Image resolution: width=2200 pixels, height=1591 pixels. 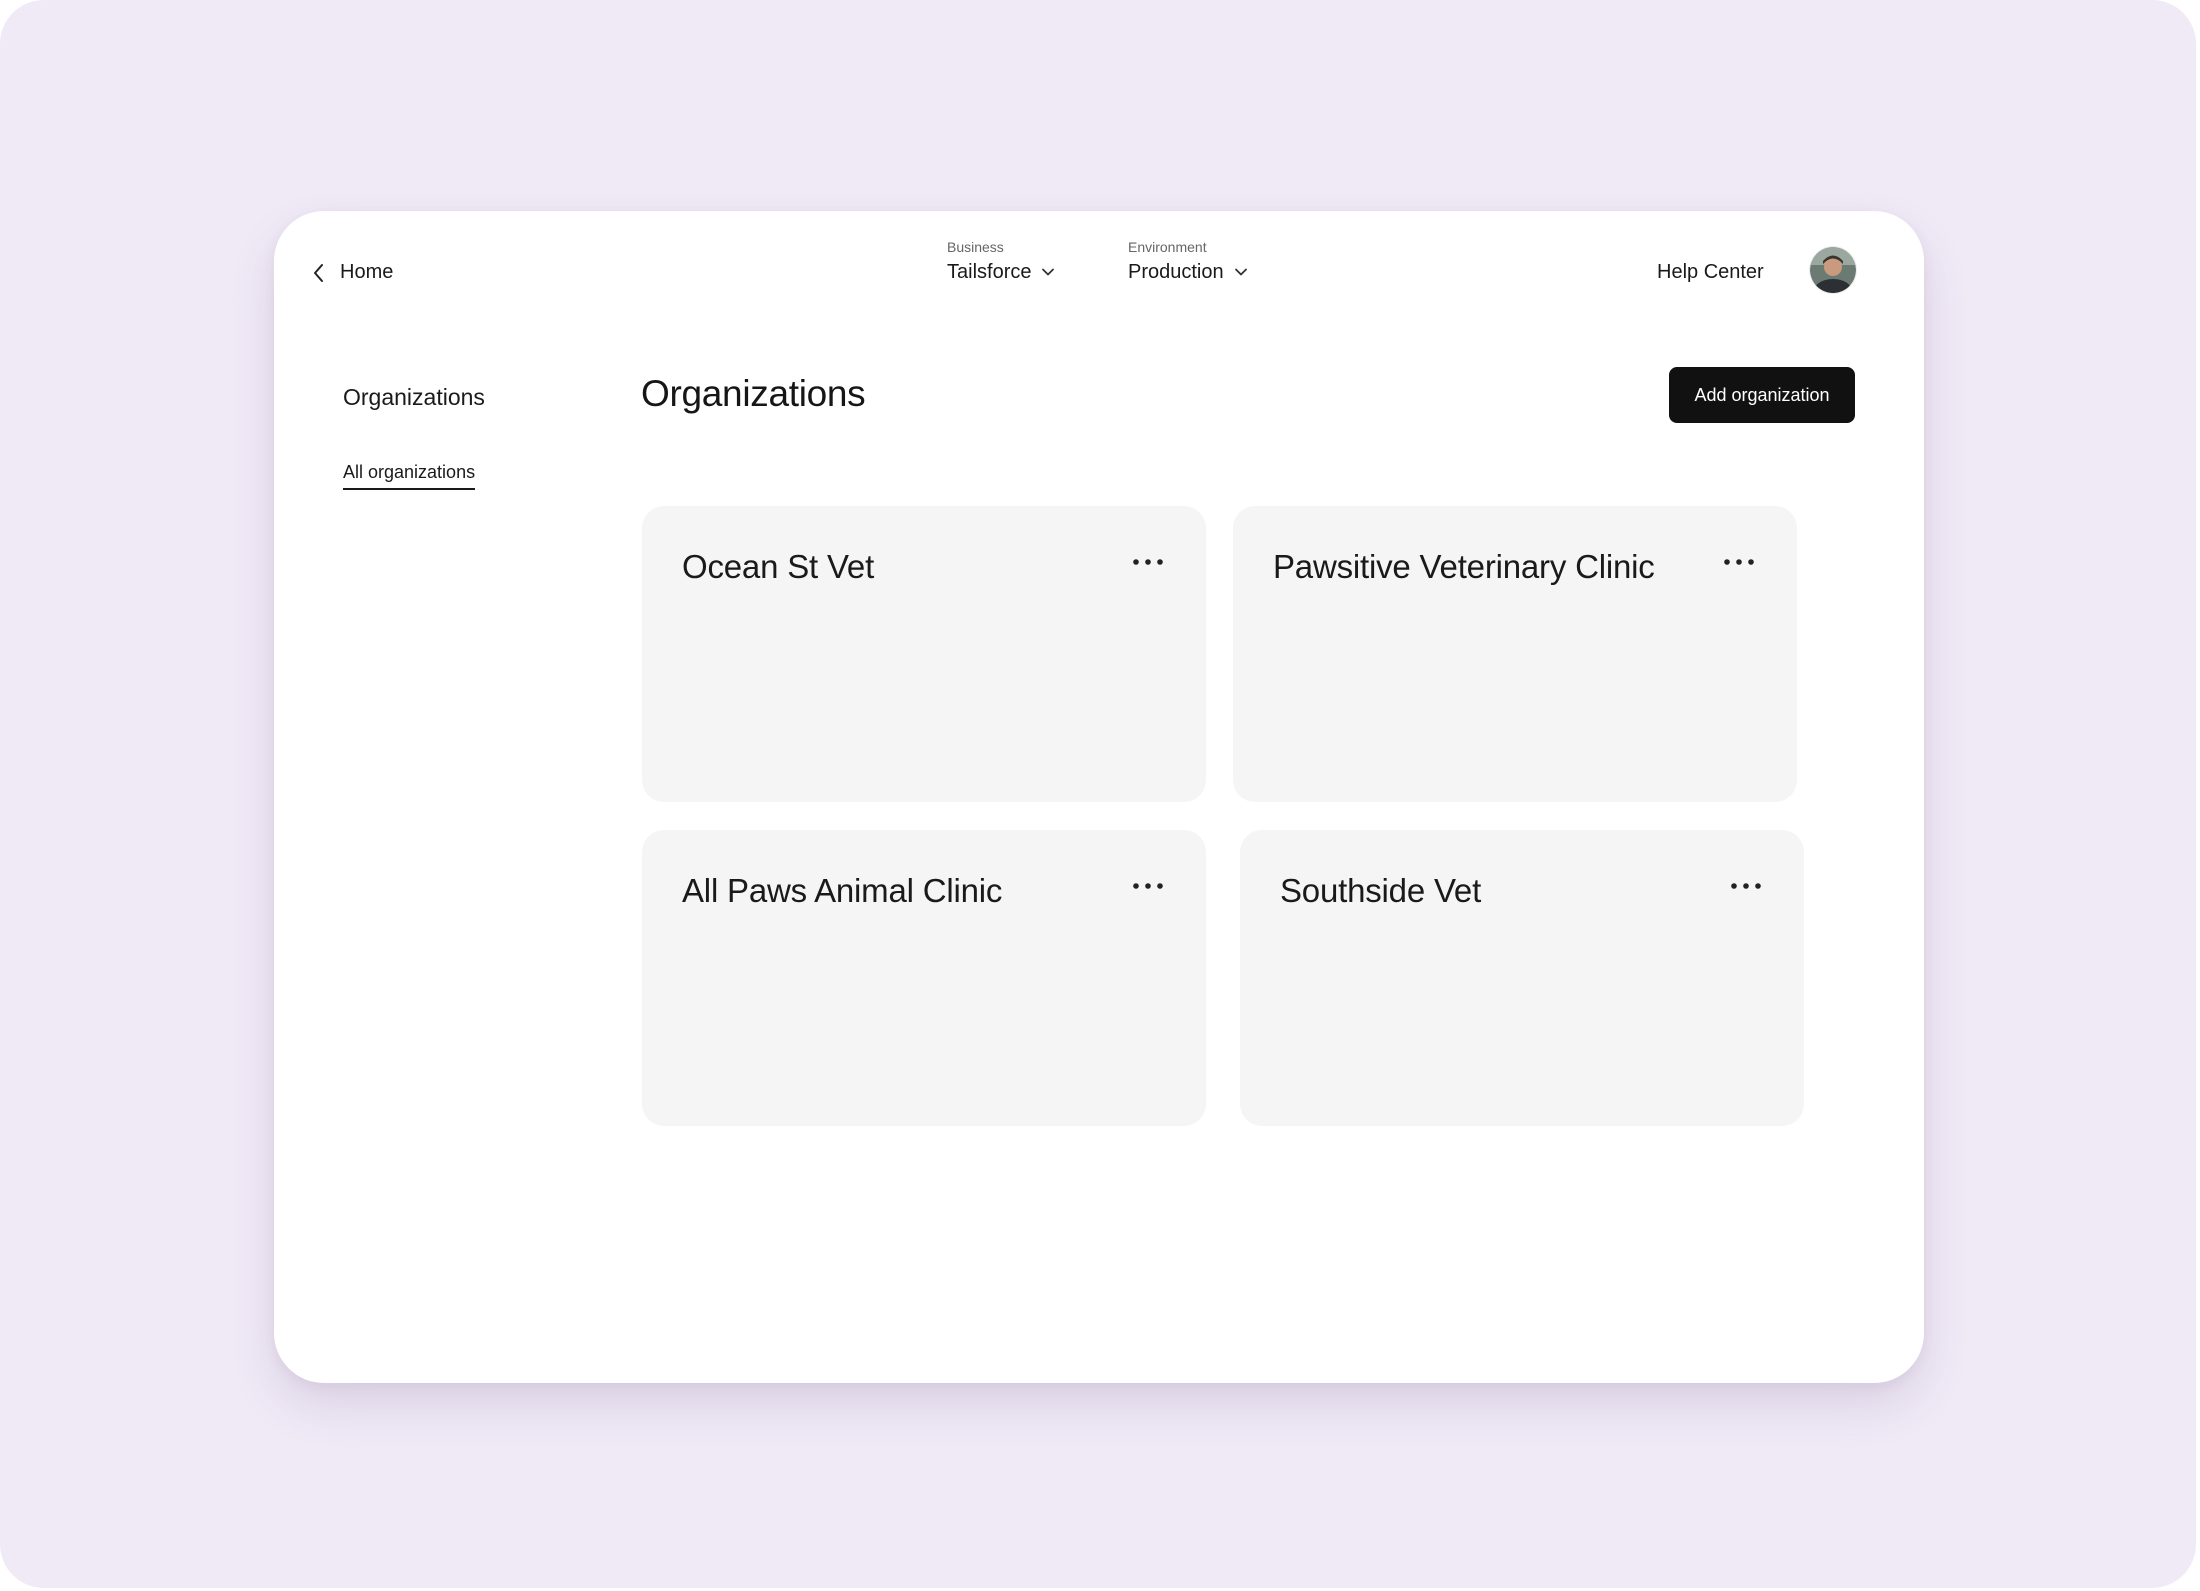 I want to click on environment-selector: Environment Production, so click(x=1188, y=261).